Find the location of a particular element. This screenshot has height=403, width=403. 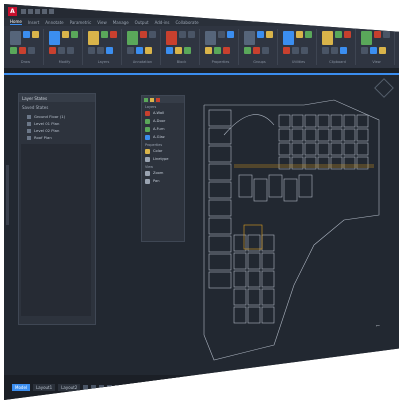

ribbon-tab-view: View is located at coordinates (102, 22).